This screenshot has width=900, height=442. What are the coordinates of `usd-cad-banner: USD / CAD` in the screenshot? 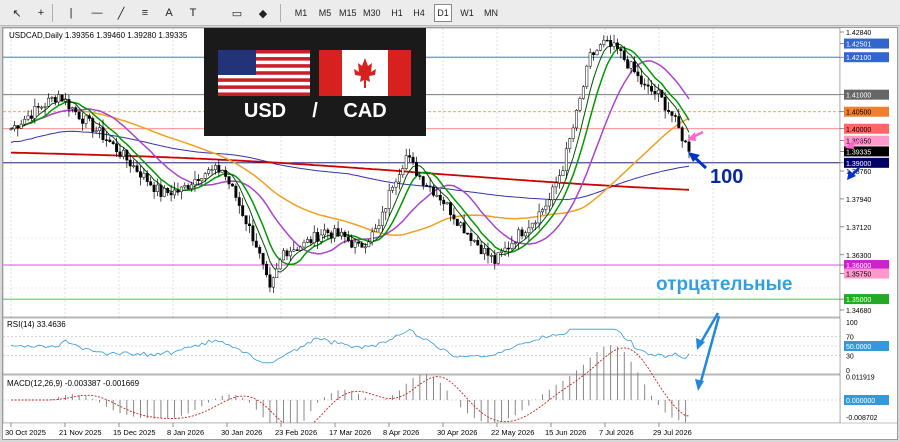 It's located at (315, 82).